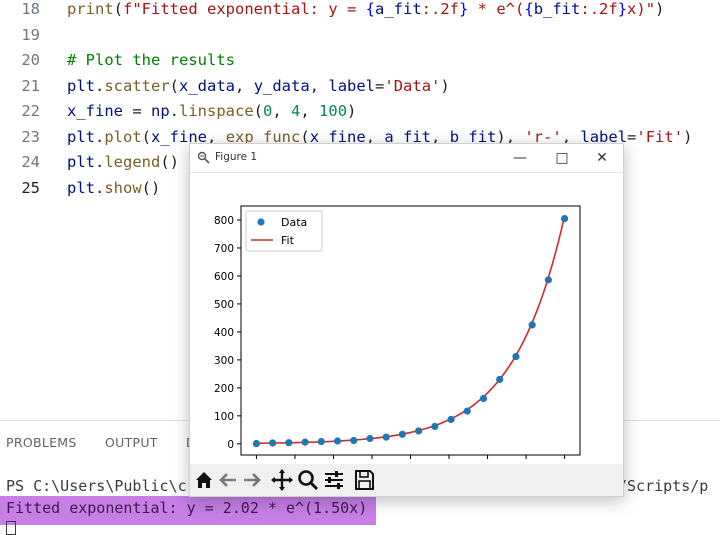 This screenshot has width=720, height=535. What do you see at coordinates (114, 187) in the screenshot?
I see `code-text: plt.show()` at bounding box center [114, 187].